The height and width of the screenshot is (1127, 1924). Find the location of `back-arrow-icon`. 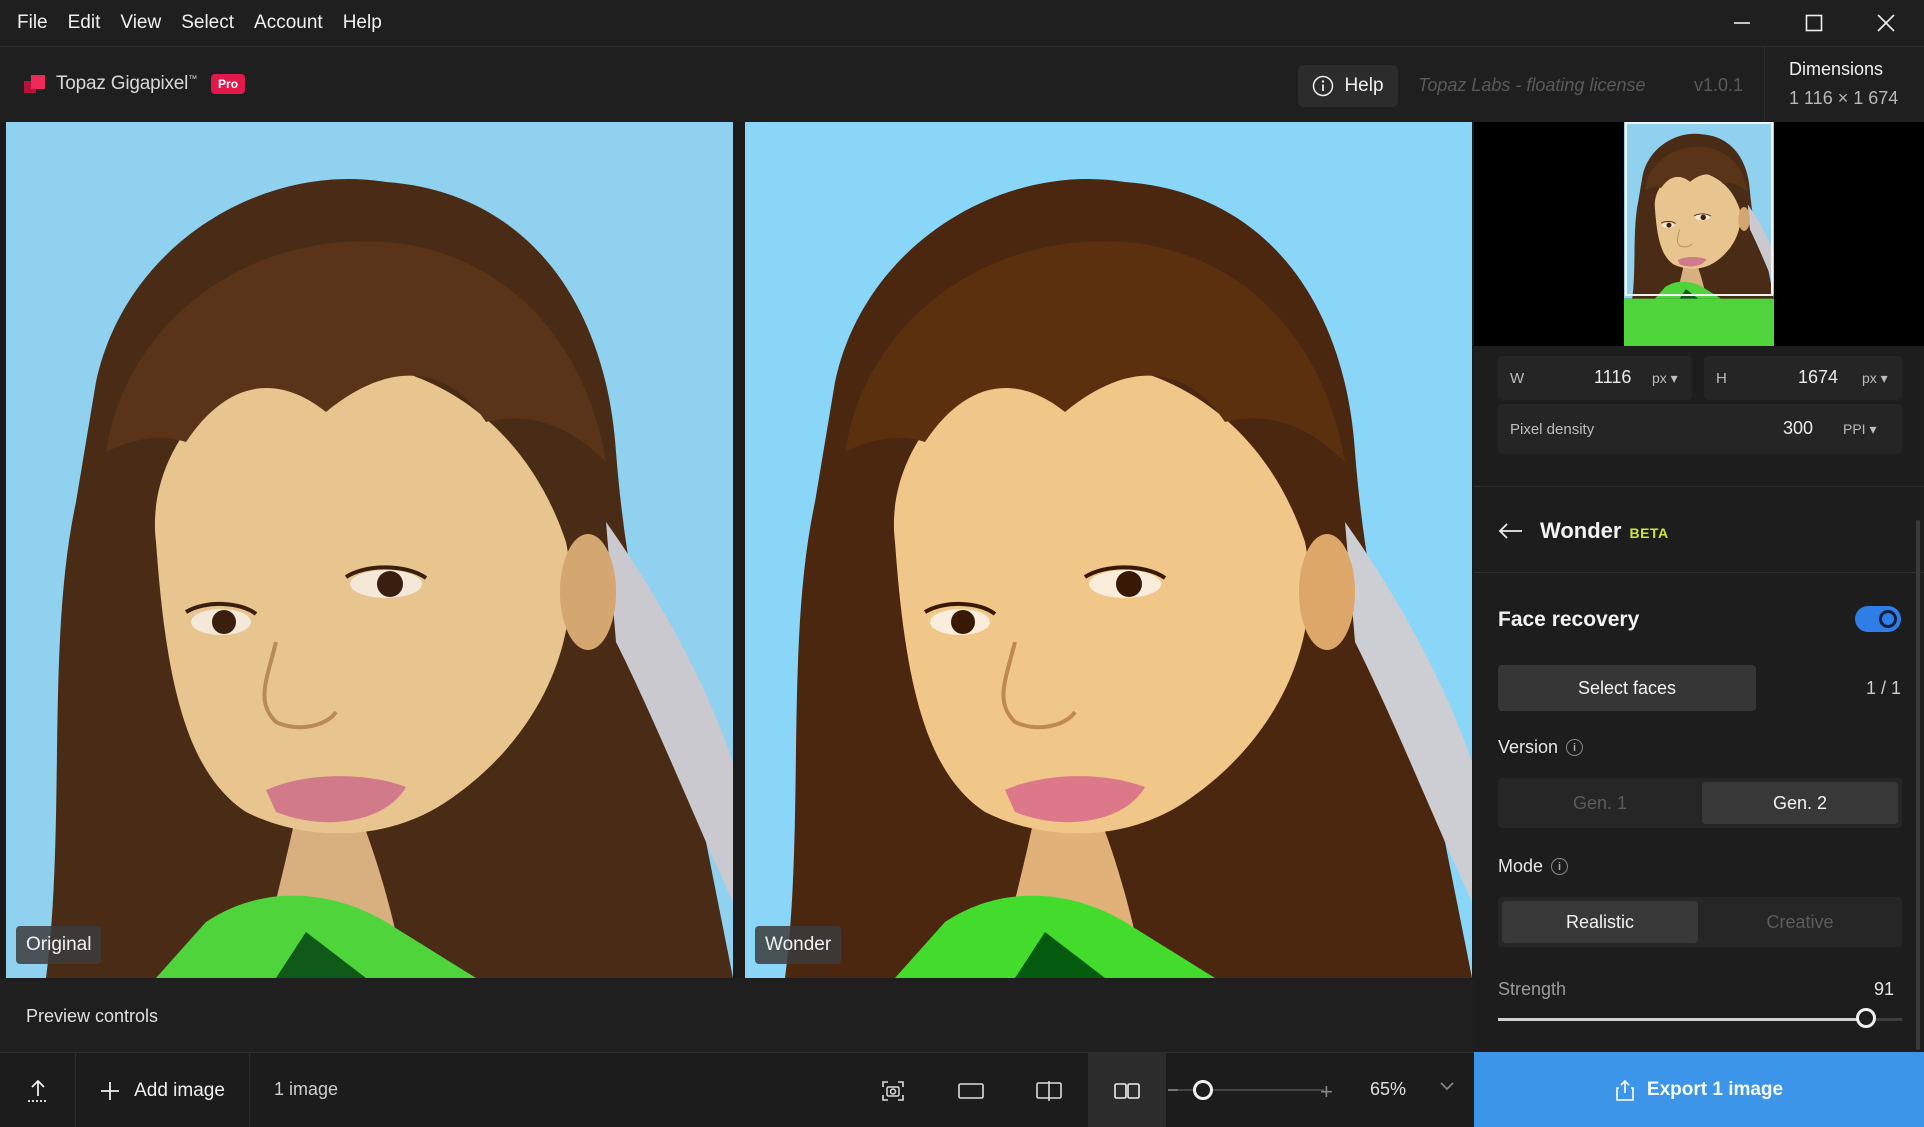

back-arrow-icon is located at coordinates (1511, 531).